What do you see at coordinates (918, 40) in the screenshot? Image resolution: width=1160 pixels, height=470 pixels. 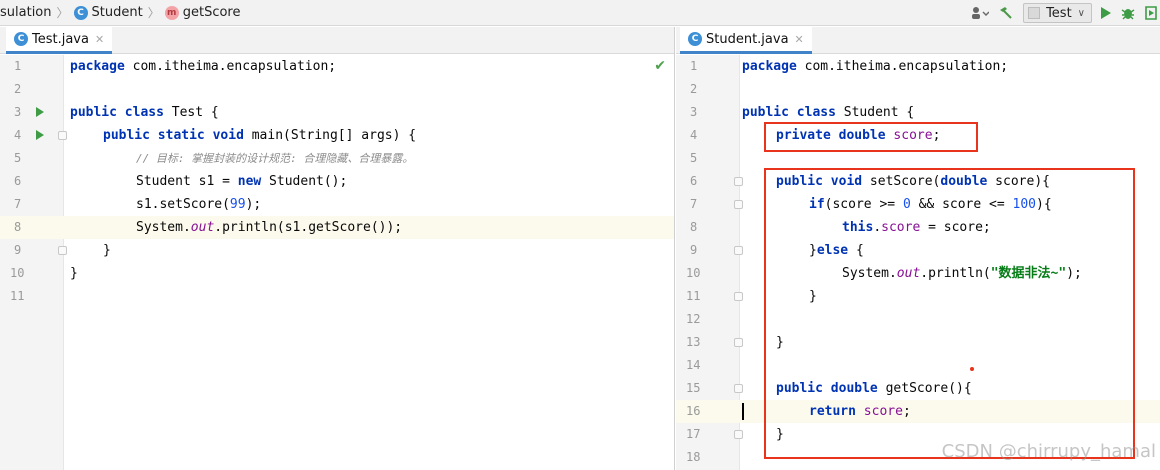 I see `editor-tab-bar: C Student.java ✕` at bounding box center [918, 40].